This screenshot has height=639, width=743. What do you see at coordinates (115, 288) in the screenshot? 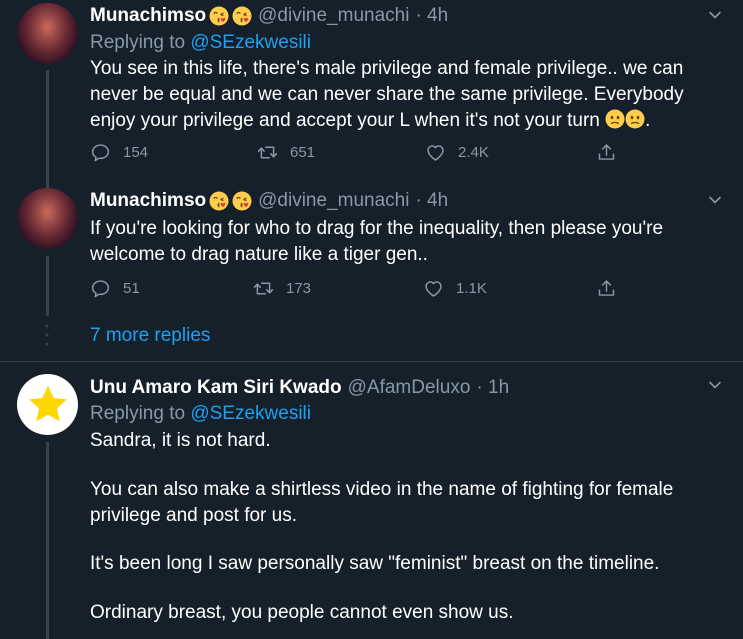
I see `reply-button: 51` at bounding box center [115, 288].